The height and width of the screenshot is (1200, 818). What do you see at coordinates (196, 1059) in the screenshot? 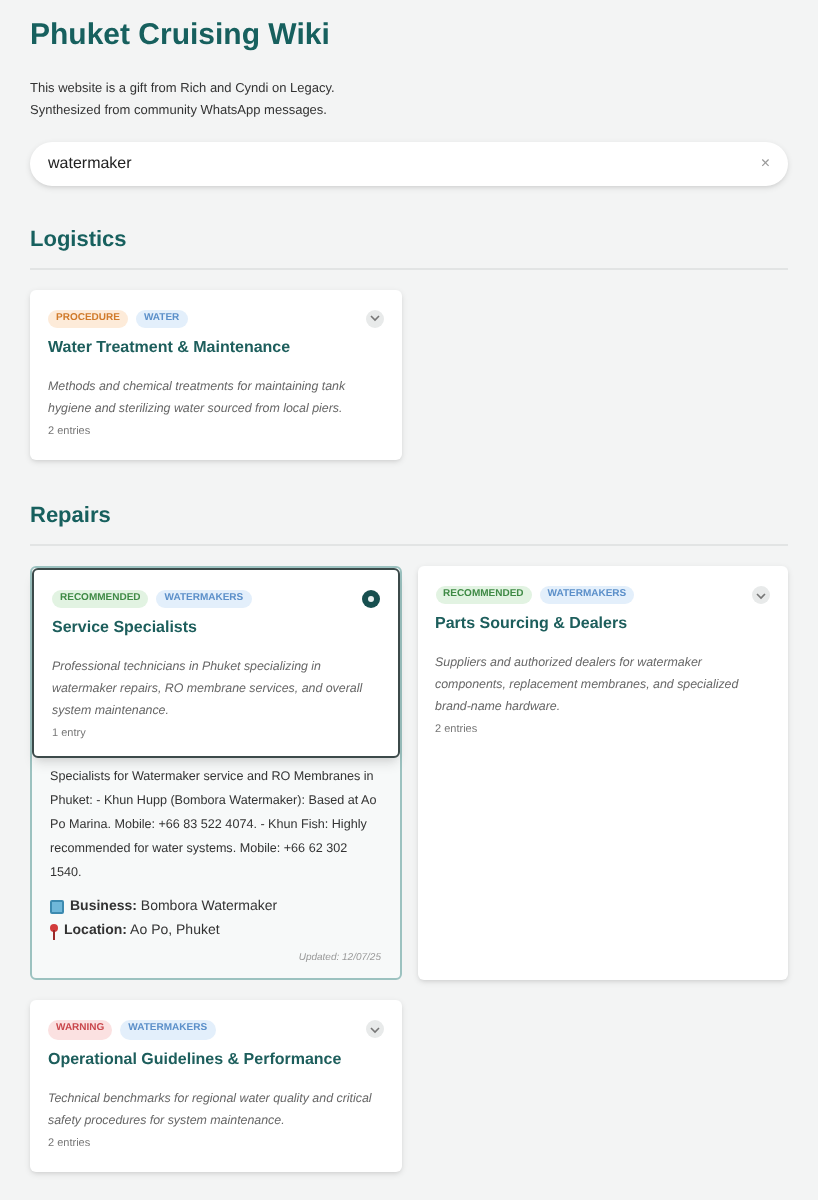
I see `card-title: Operational Guidelines & Performance` at bounding box center [196, 1059].